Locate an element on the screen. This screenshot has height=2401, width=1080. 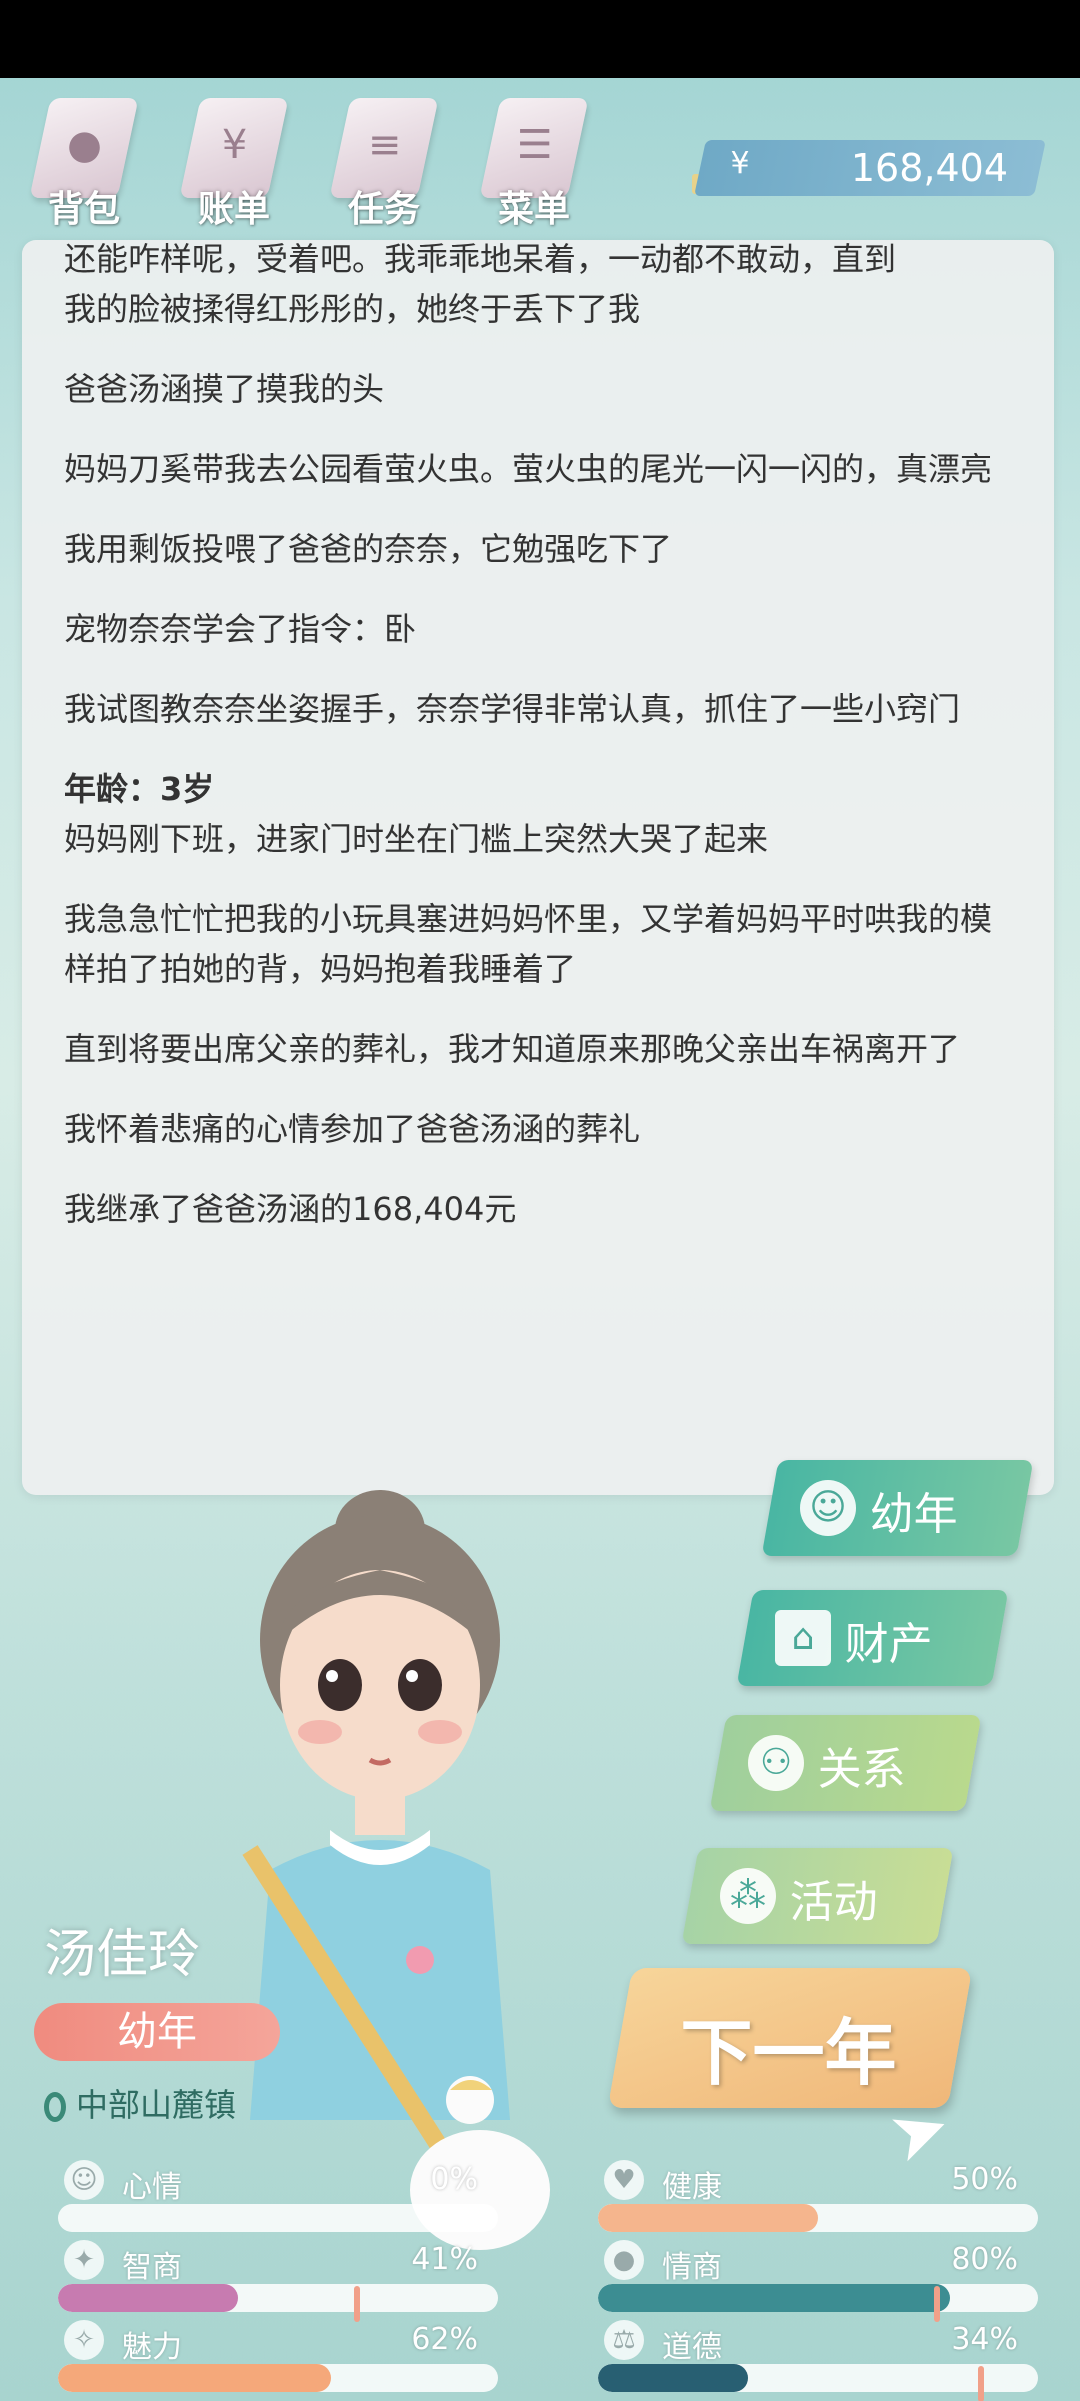
stat-iq: ✦ 智商 41% is located at coordinates (278, 2281).